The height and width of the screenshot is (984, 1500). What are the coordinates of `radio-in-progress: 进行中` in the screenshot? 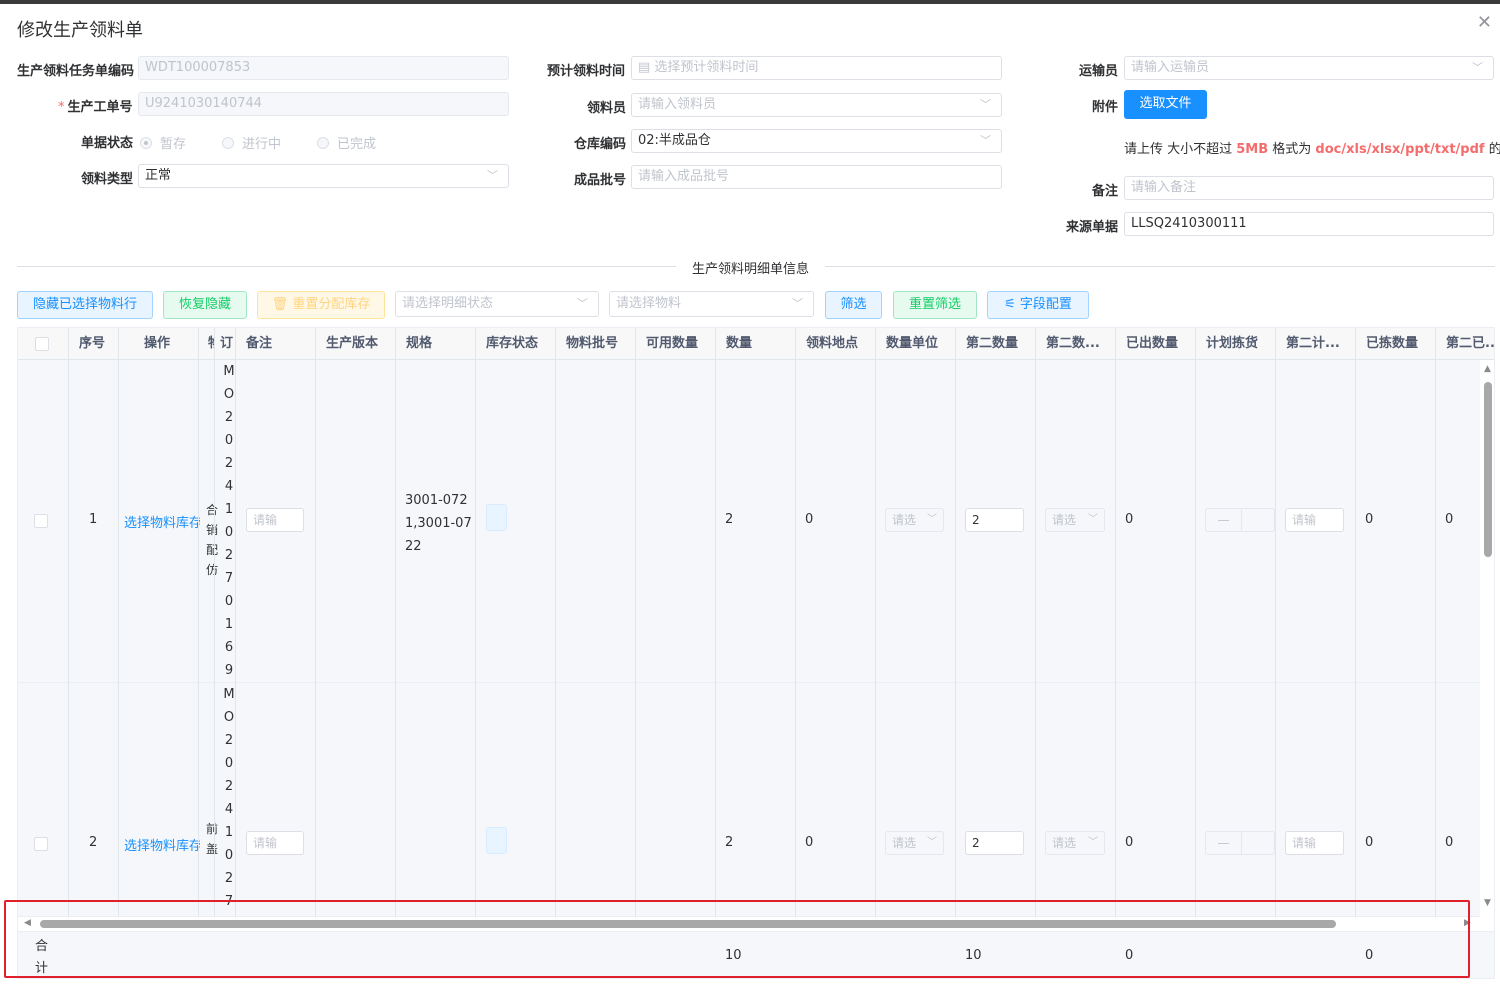 It's located at (251, 142).